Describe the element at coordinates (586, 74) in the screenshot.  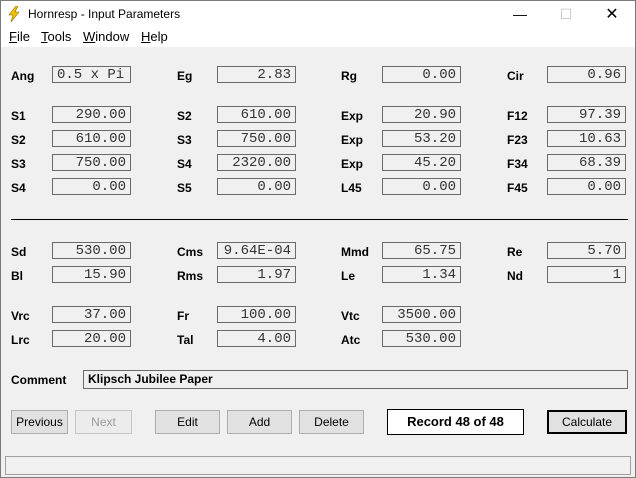
I see `field-cir: 0.96` at that location.